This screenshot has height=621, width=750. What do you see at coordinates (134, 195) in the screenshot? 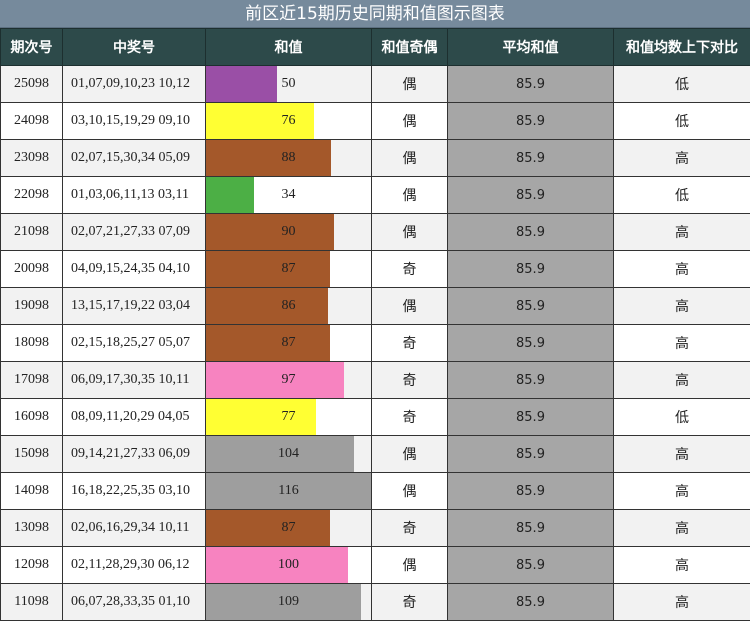
I see `numbers-cell: 01,03,06,11,13 03,11` at bounding box center [134, 195].